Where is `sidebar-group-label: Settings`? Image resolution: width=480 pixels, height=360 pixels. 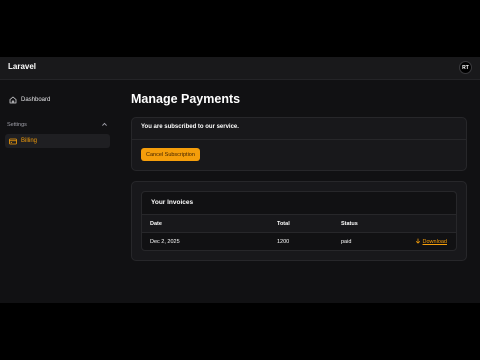 sidebar-group-label: Settings is located at coordinates (17, 125).